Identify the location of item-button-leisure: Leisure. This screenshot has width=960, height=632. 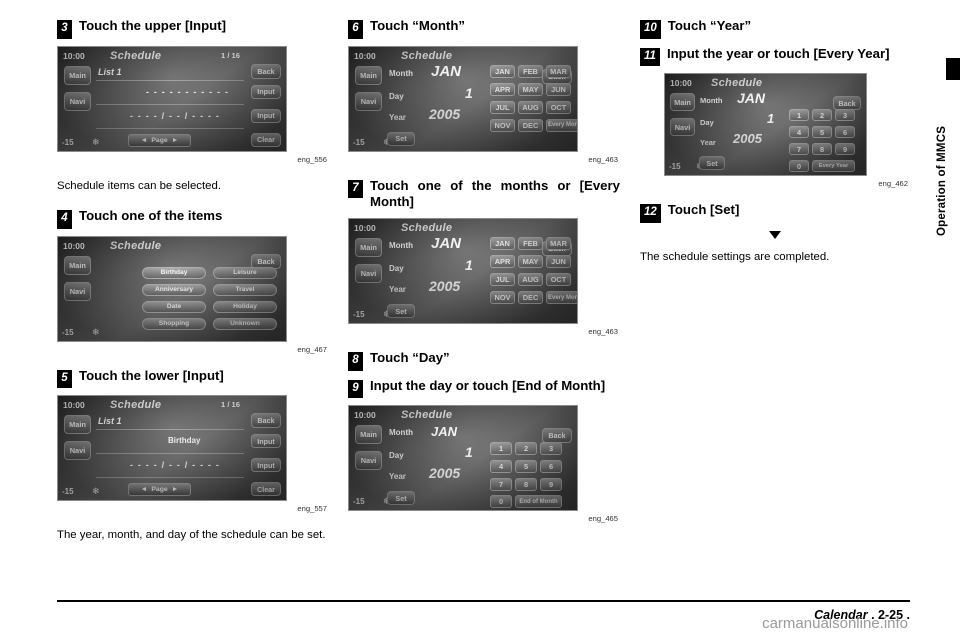
(245, 272).